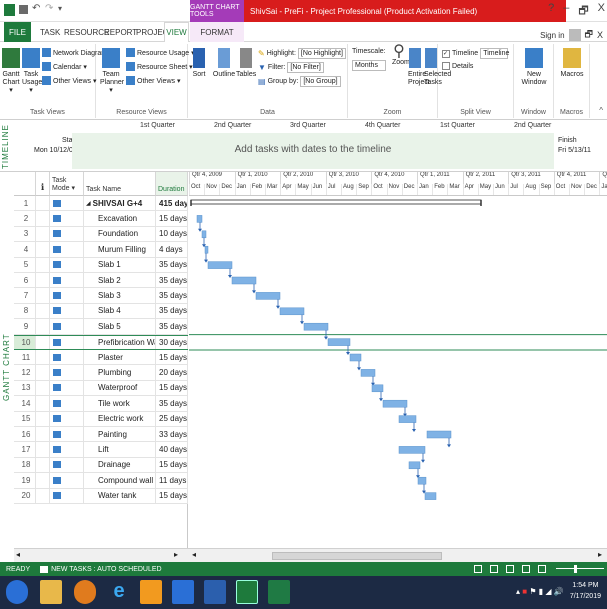  What do you see at coordinates (120, 184) in the screenshot?
I see `task-name-header: Task Name` at bounding box center [120, 184].